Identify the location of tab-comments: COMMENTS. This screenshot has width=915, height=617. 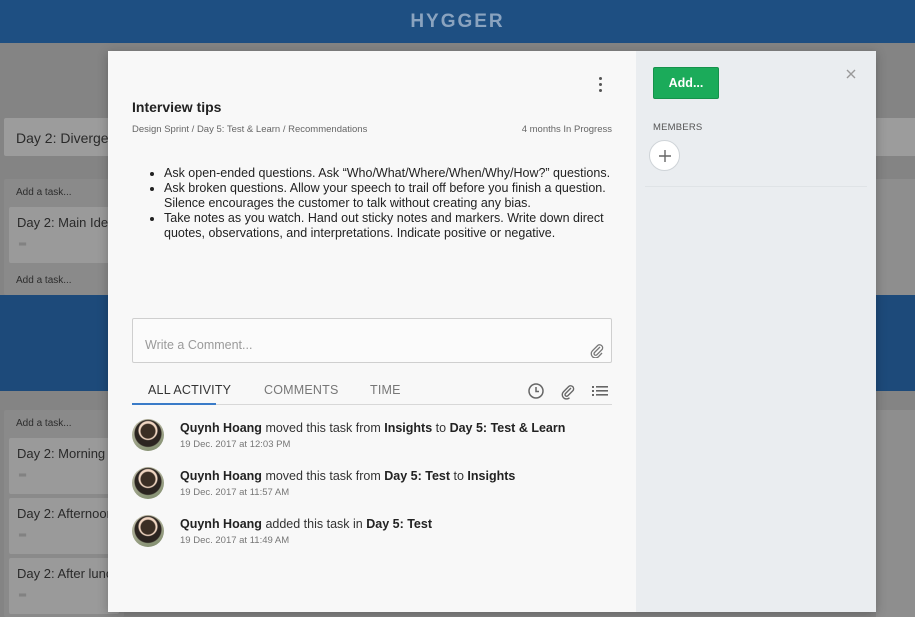
(301, 390).